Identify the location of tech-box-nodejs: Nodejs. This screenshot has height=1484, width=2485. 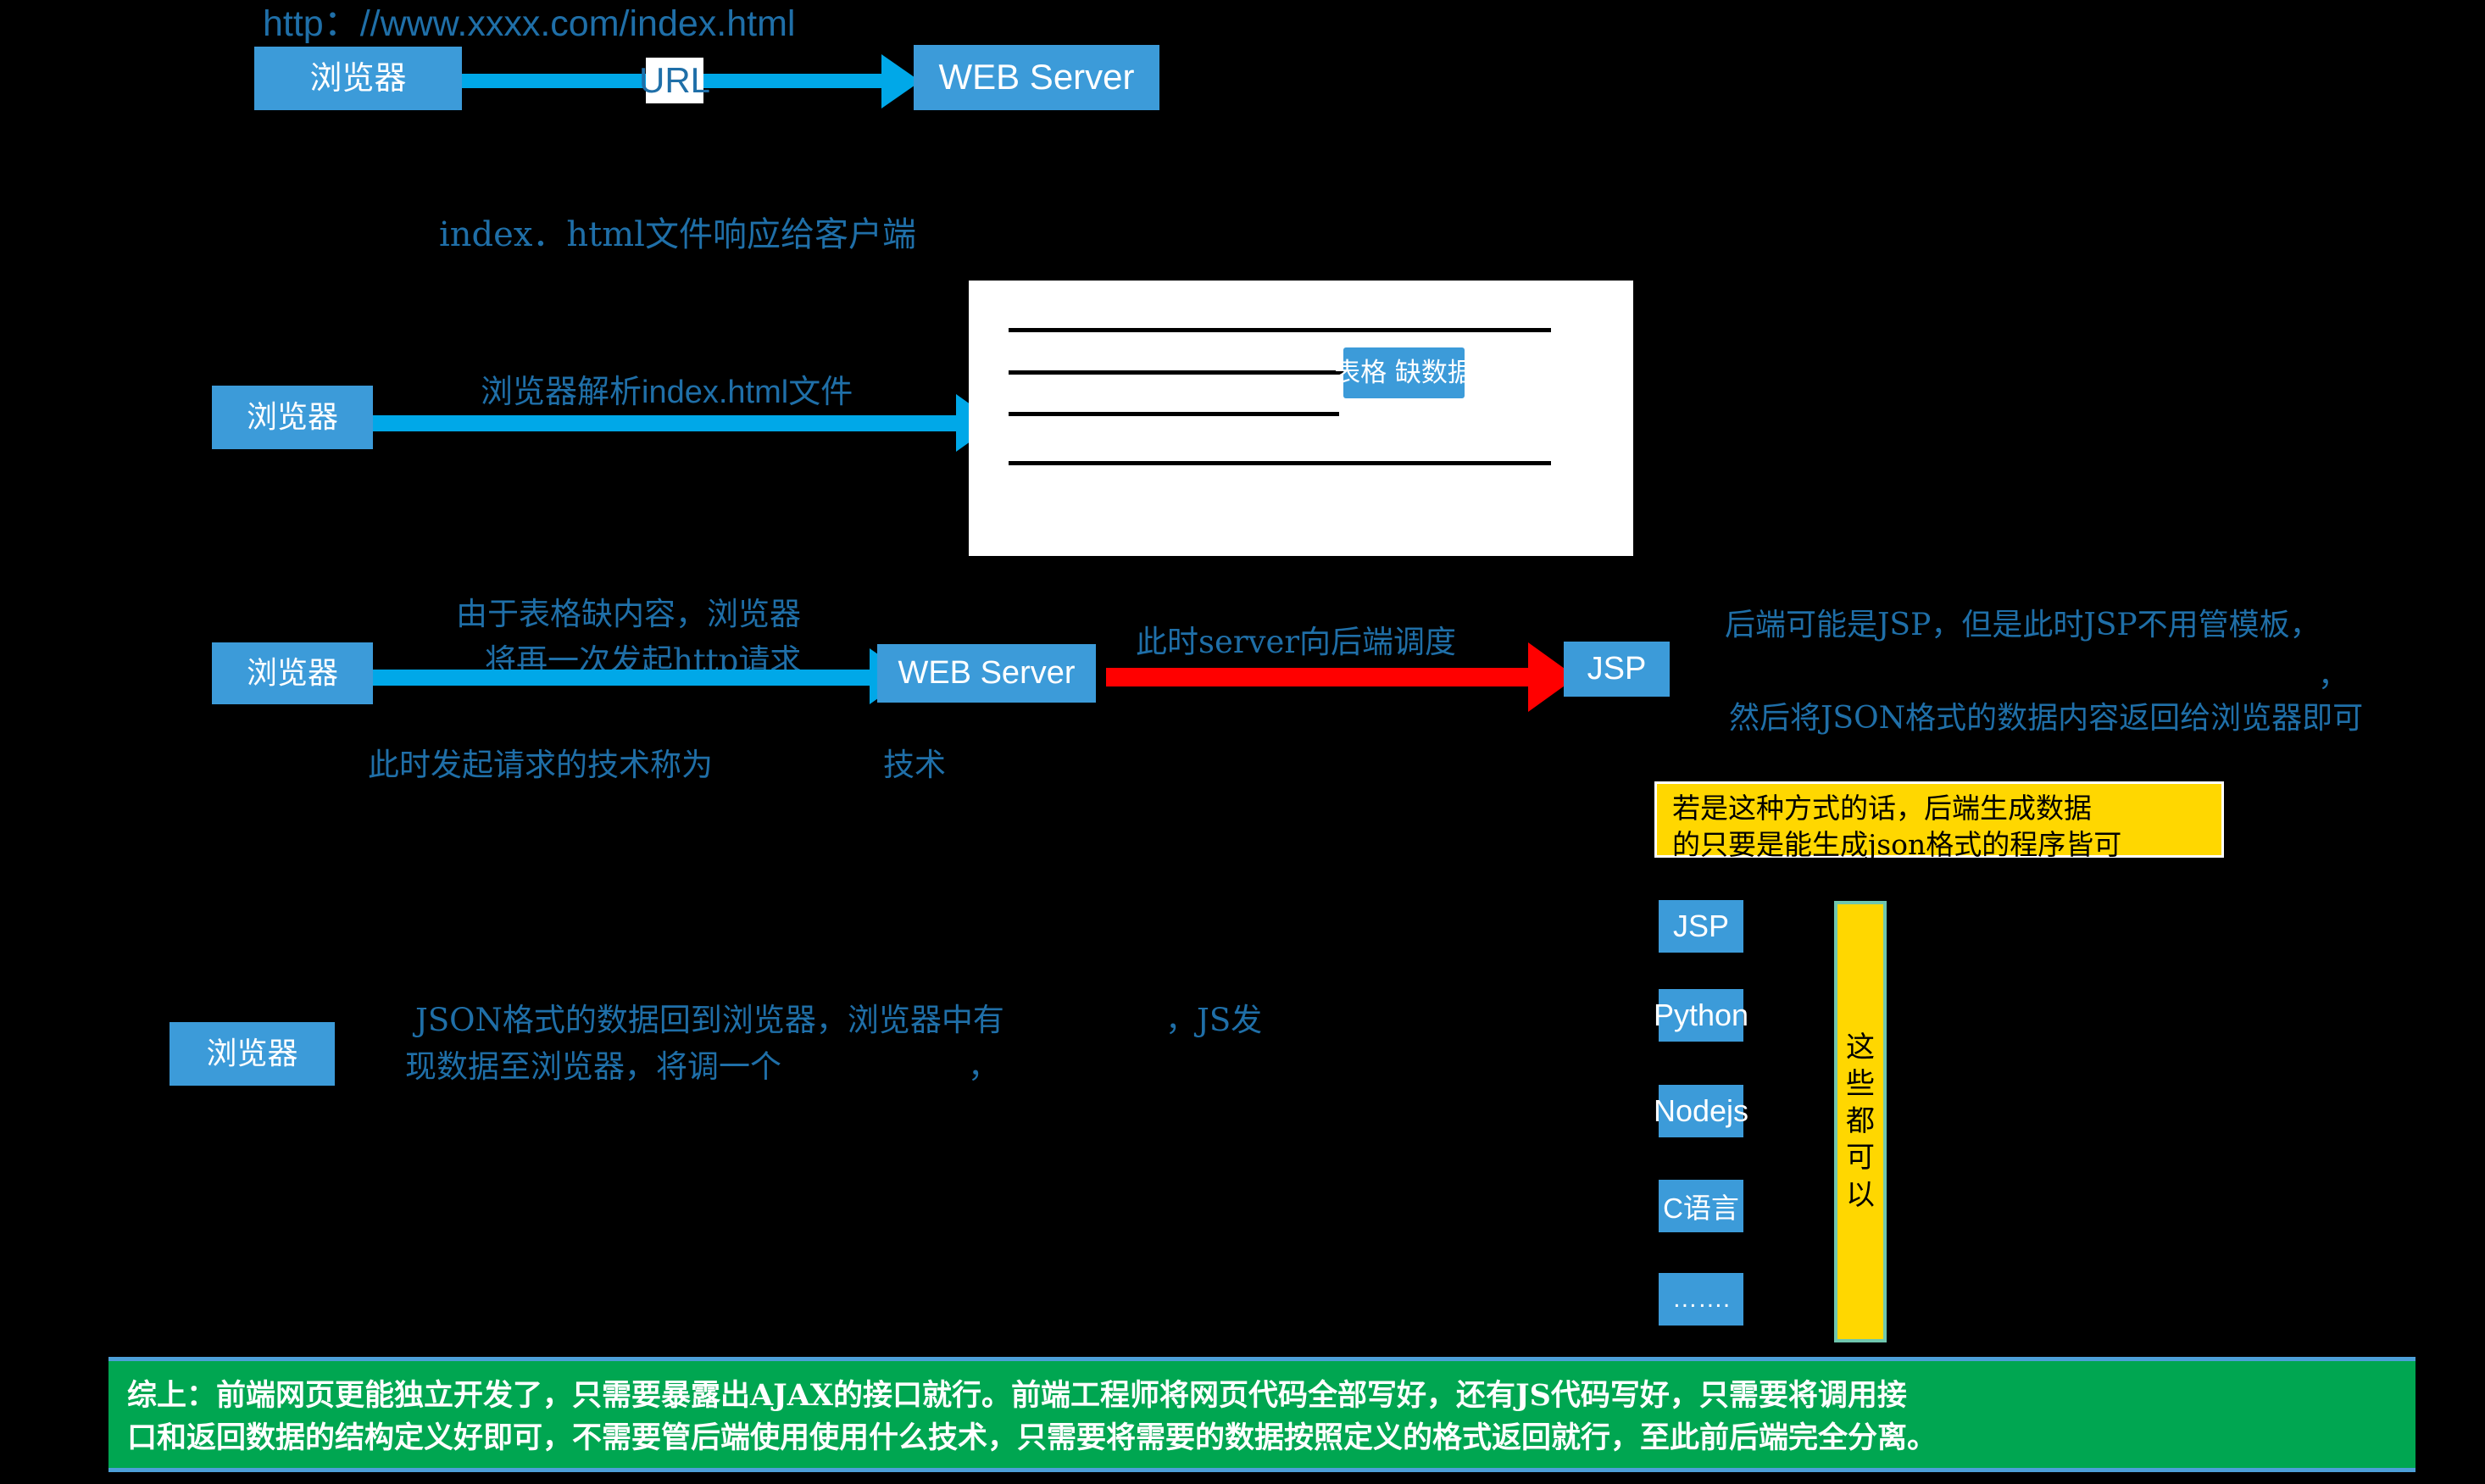
(1701, 1111).